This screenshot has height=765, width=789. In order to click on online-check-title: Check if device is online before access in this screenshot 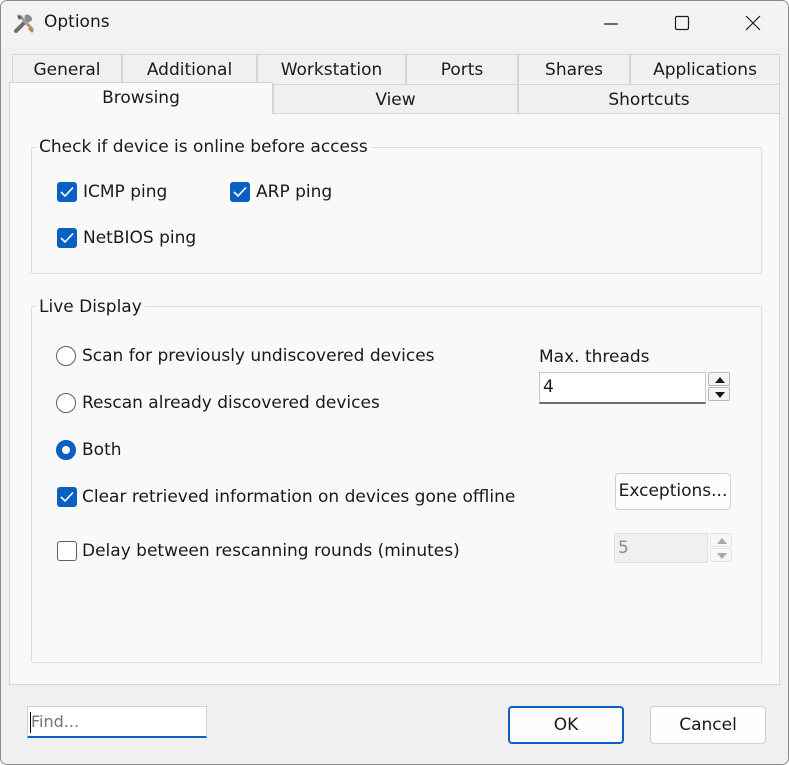, I will do `click(203, 147)`.